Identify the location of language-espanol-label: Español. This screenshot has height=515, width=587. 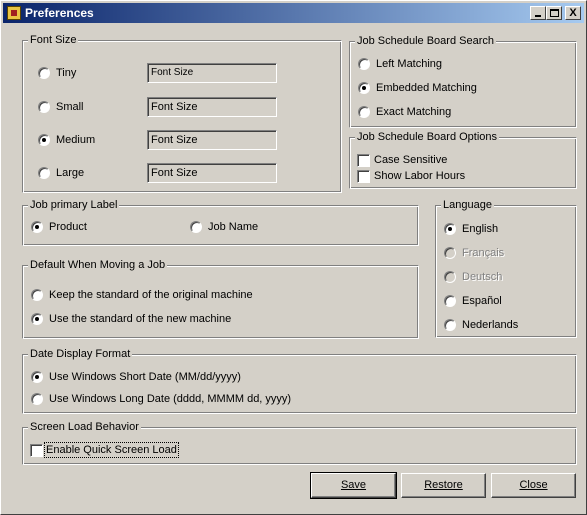
(482, 301).